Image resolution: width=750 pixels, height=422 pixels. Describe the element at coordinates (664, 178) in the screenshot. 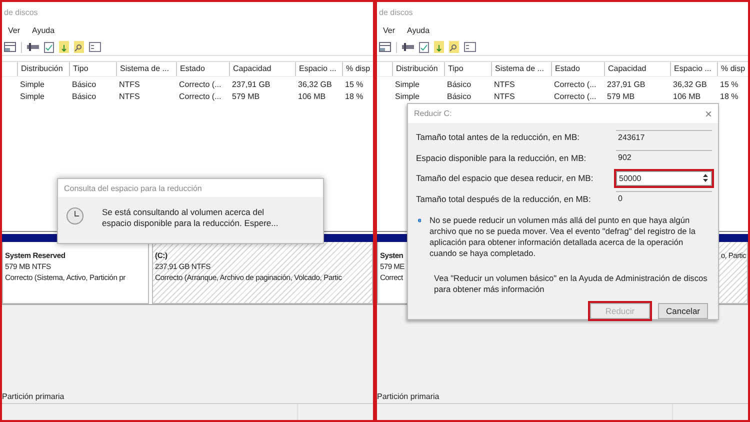

I see `size-spinner: 50000` at that location.